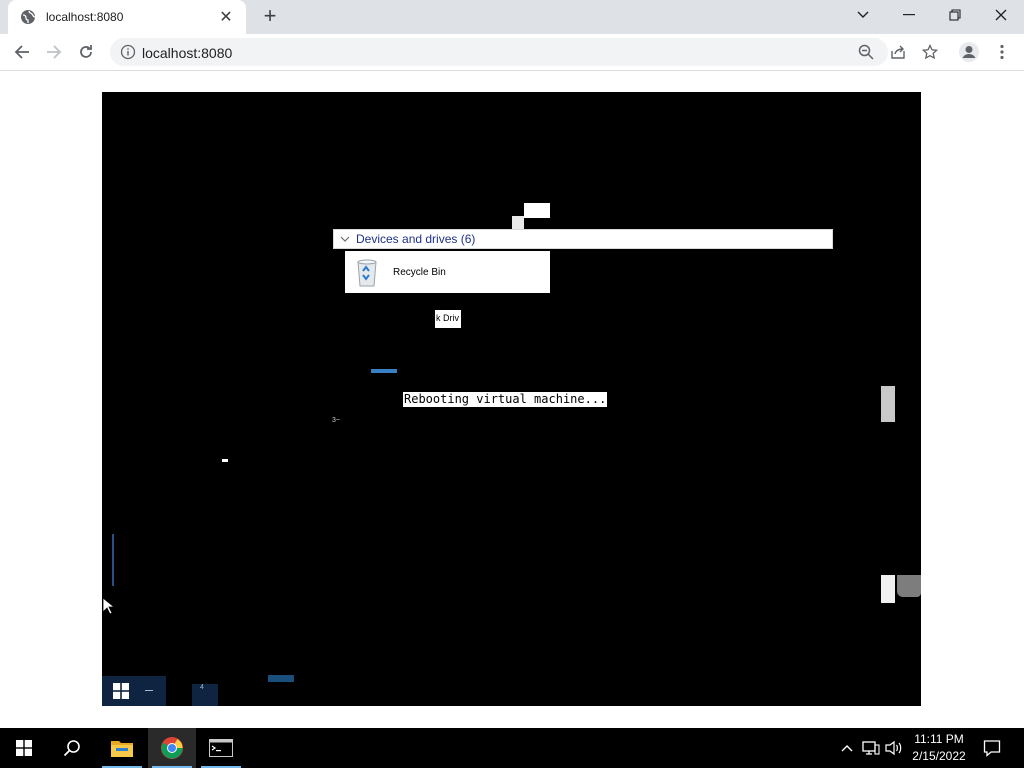 The height and width of the screenshot is (768, 1024). Describe the element at coordinates (270, 17) in the screenshot. I see `new-tab-button: +` at that location.